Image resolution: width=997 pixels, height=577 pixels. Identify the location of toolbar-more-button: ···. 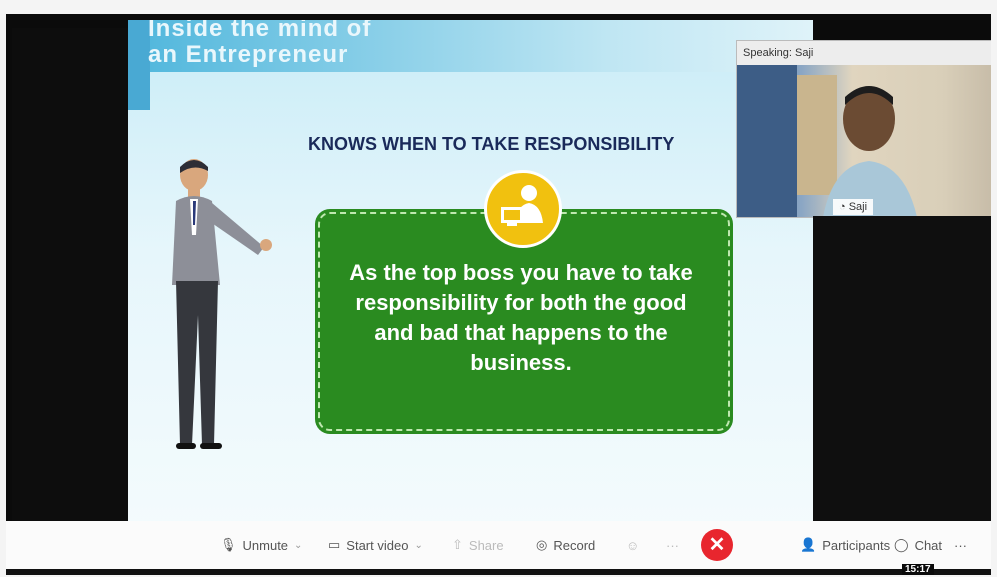
(960, 545).